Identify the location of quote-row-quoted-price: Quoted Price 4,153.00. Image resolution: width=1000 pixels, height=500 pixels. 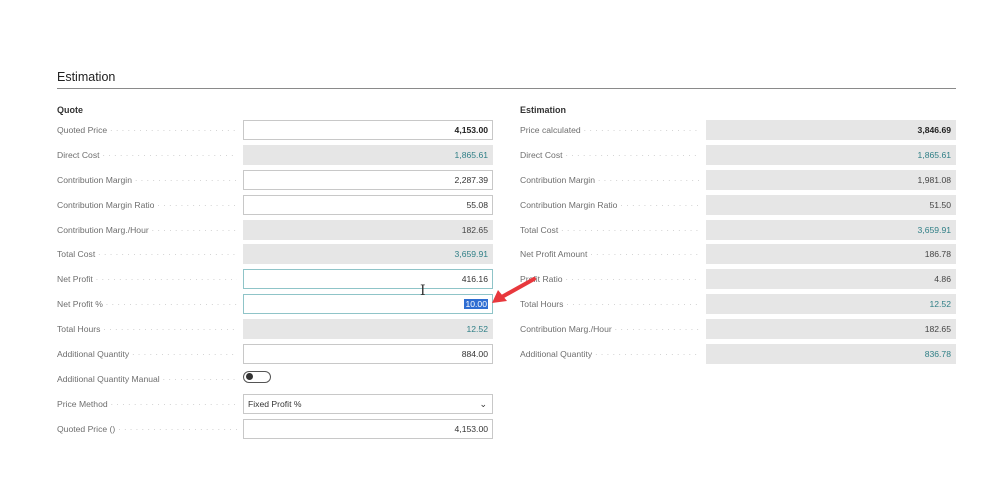
(275, 132).